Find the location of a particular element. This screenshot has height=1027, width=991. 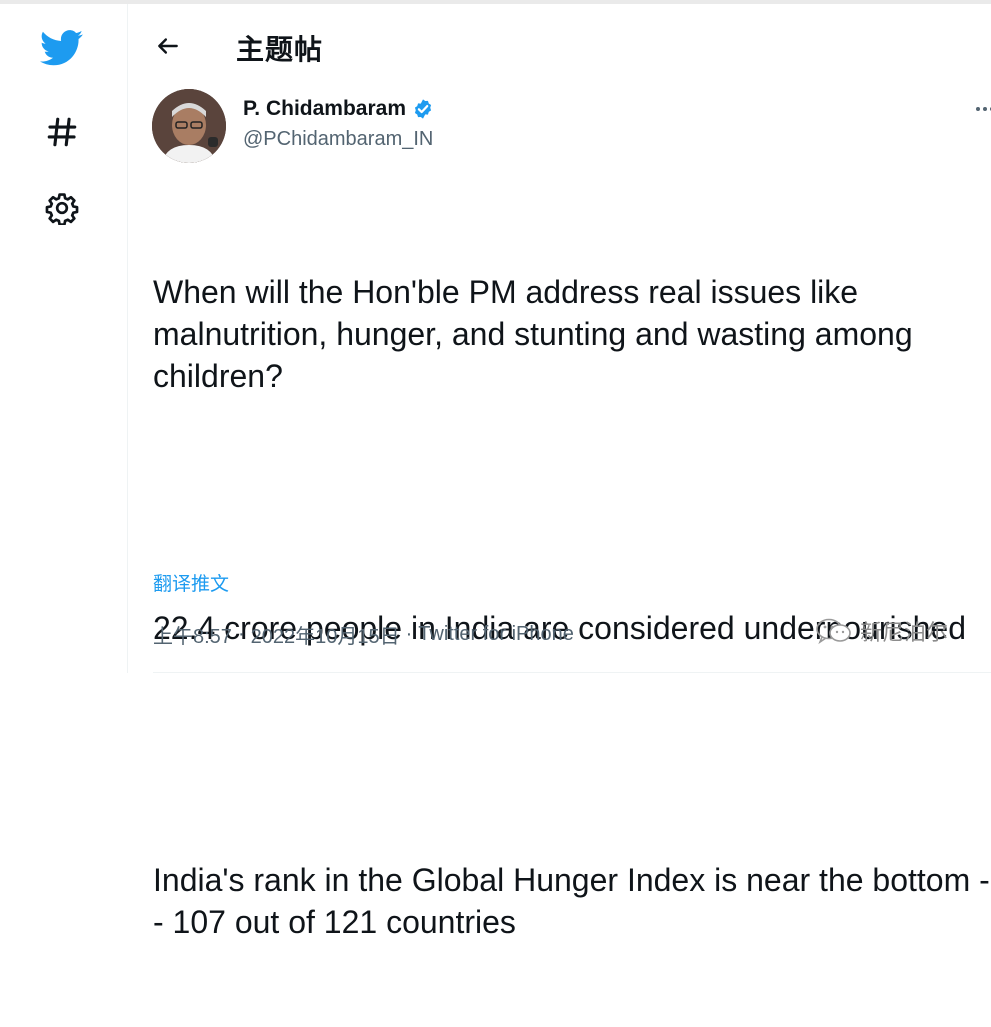

author-handle: @PChidambaram_IN is located at coordinates (338, 139).